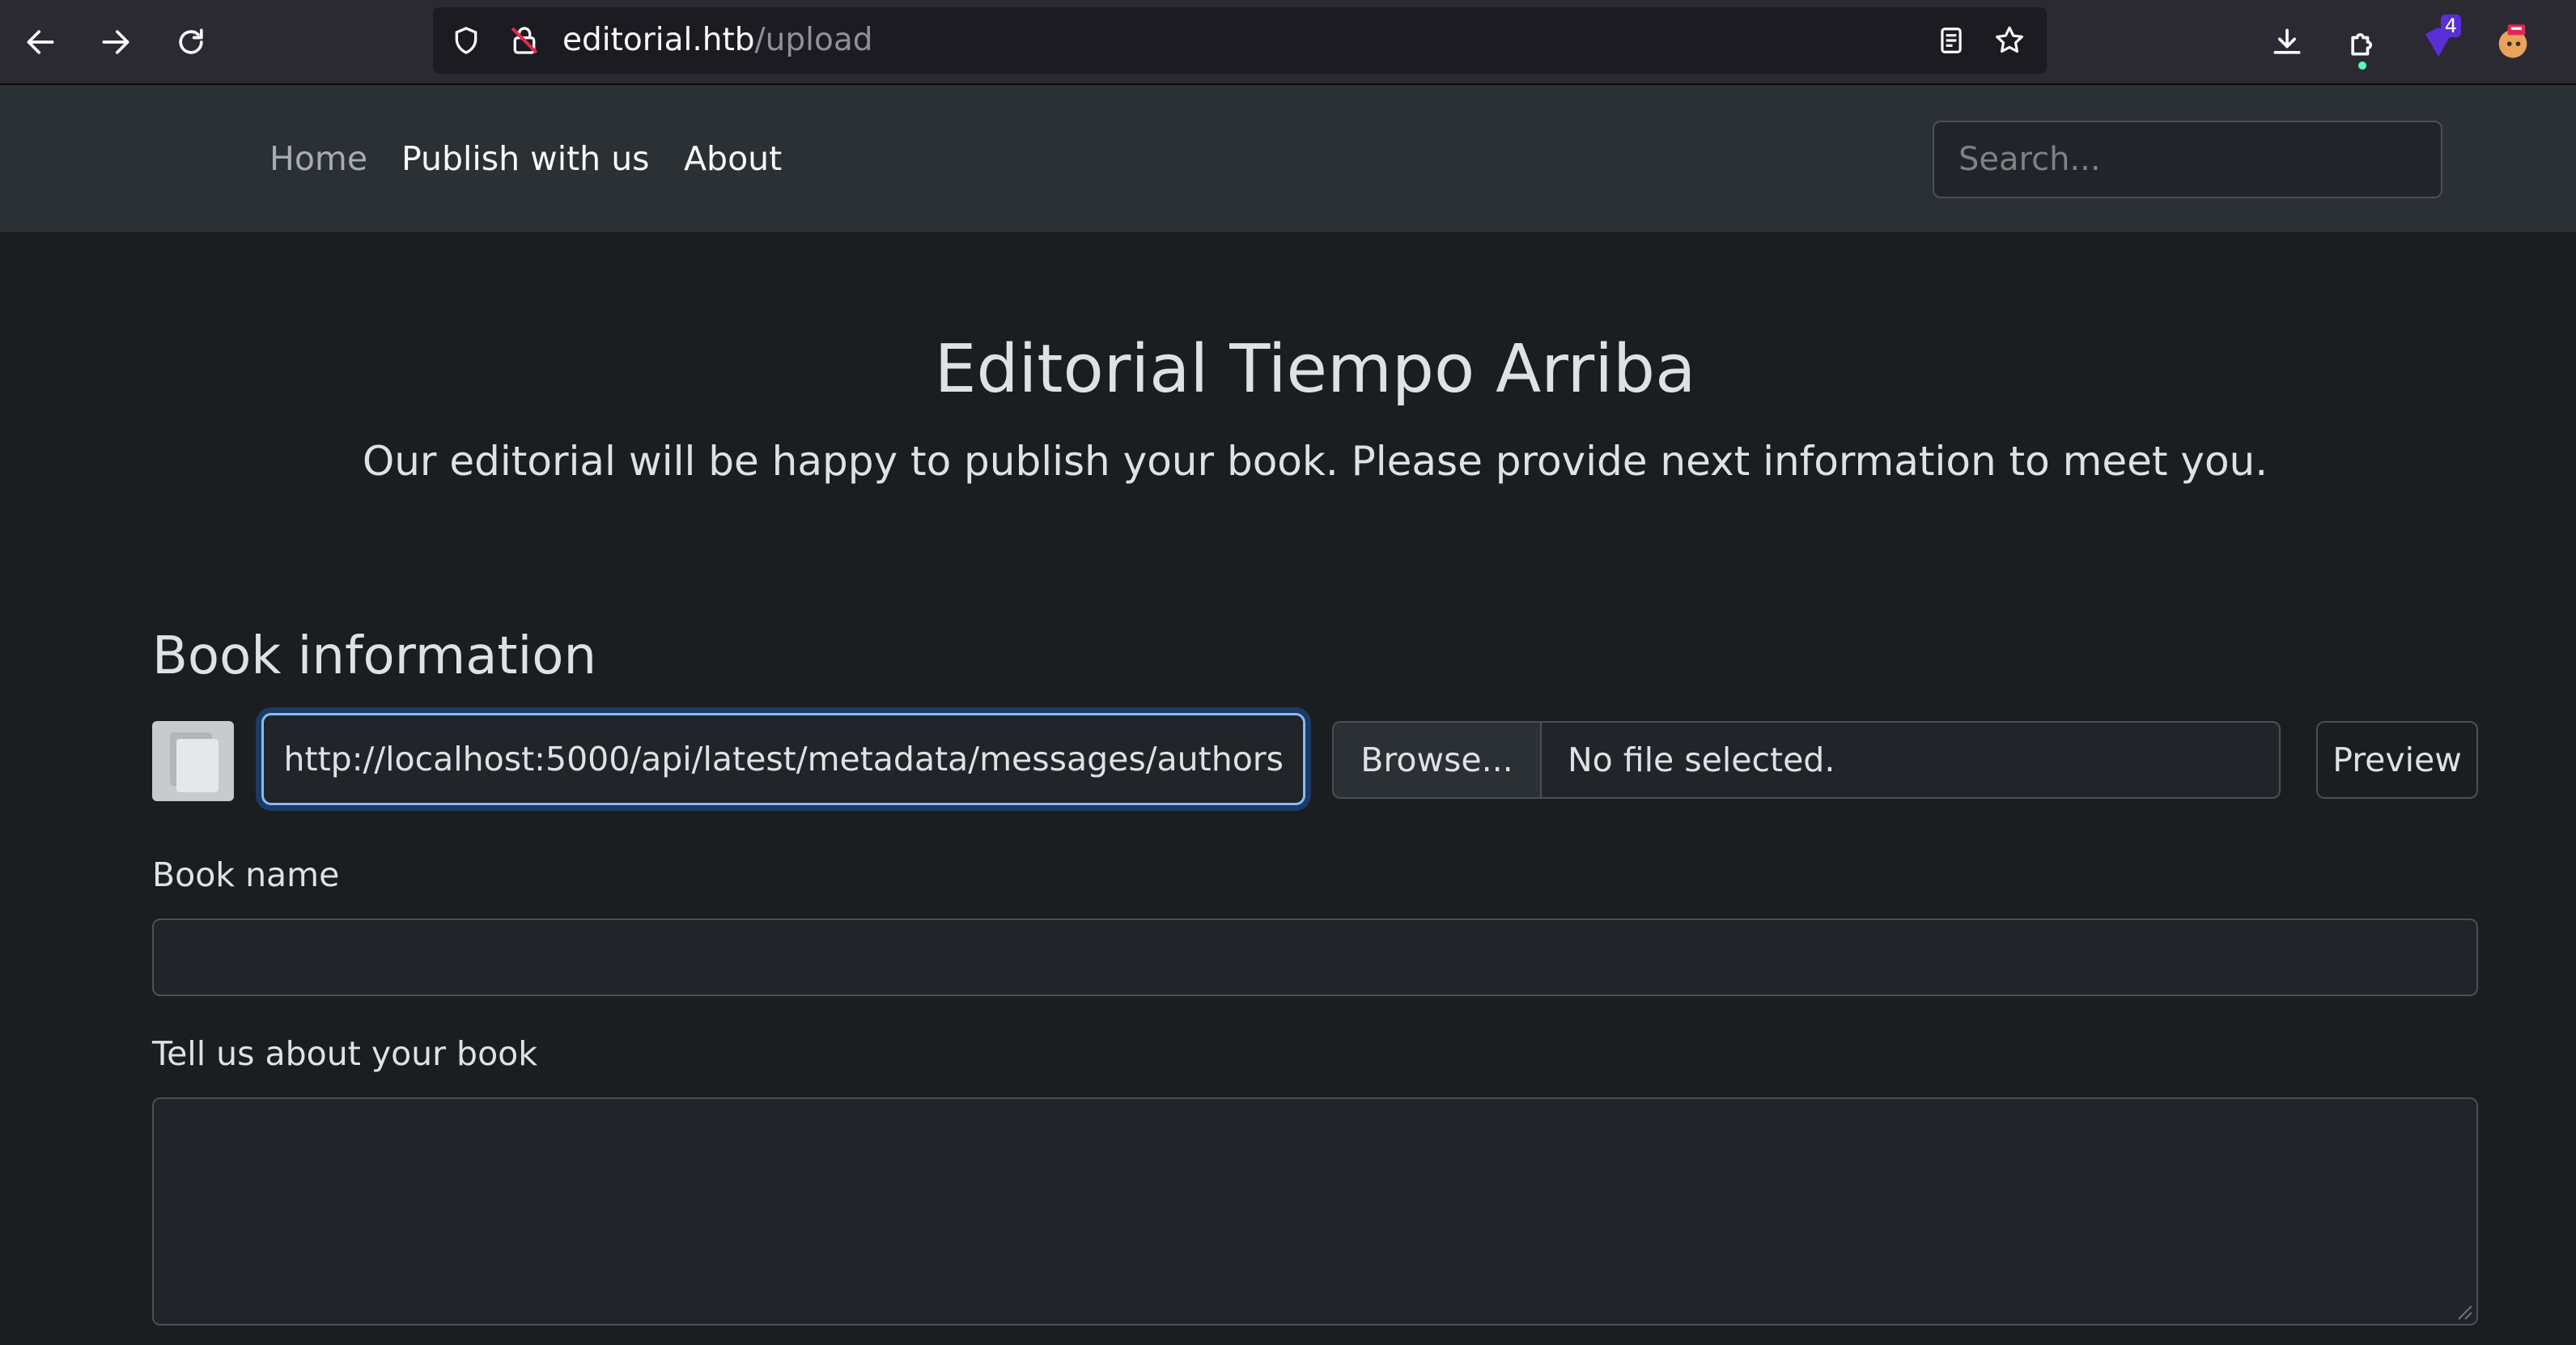 This screenshot has width=2576, height=1345. What do you see at coordinates (1315, 369) in the screenshot?
I see `page-title: Editorial Tiempo Arriba` at bounding box center [1315, 369].